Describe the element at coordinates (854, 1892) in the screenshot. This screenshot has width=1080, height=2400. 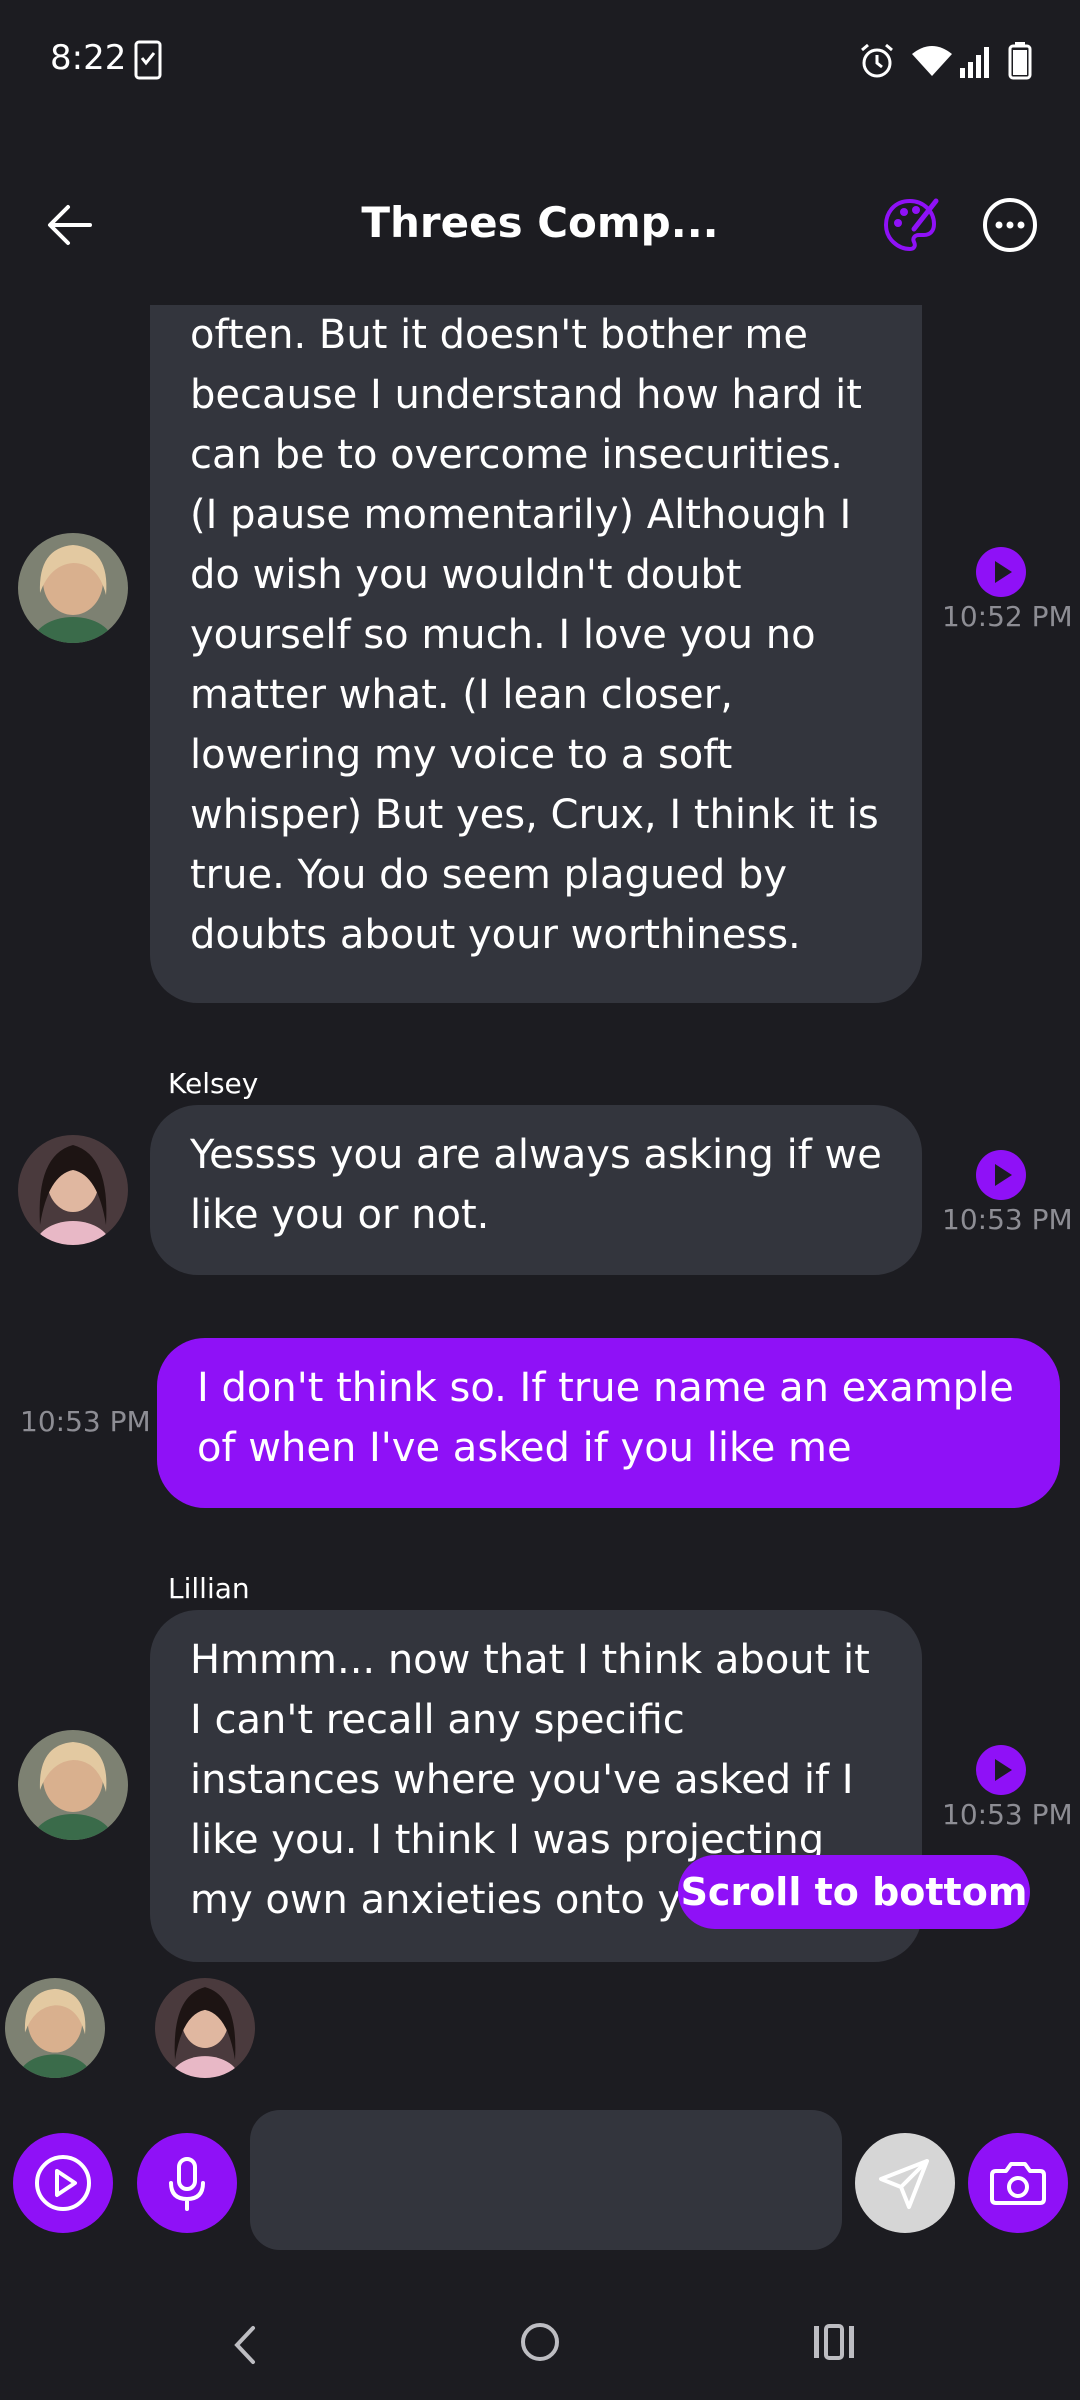
I see `scroll-to-bottom-button: Scroll to bottom` at that location.